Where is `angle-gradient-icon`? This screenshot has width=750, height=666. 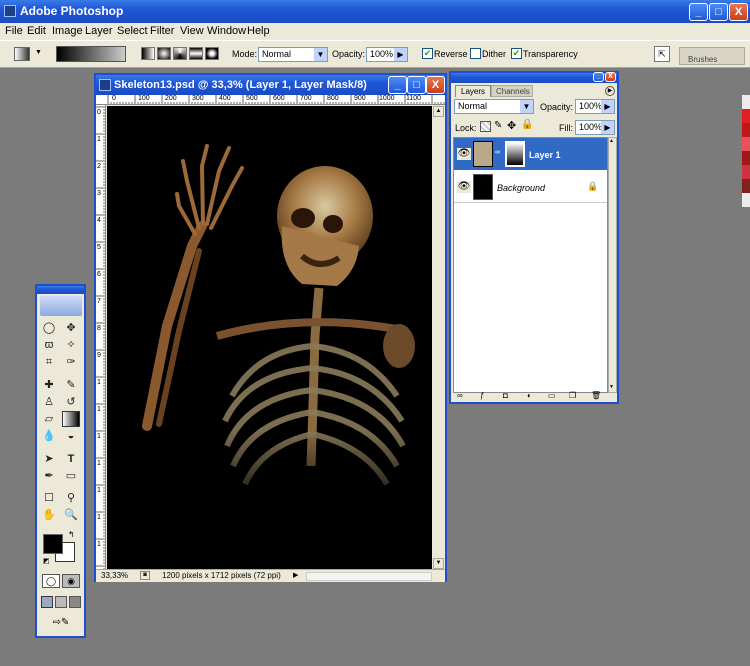
angle-gradient-icon is located at coordinates (180, 53).